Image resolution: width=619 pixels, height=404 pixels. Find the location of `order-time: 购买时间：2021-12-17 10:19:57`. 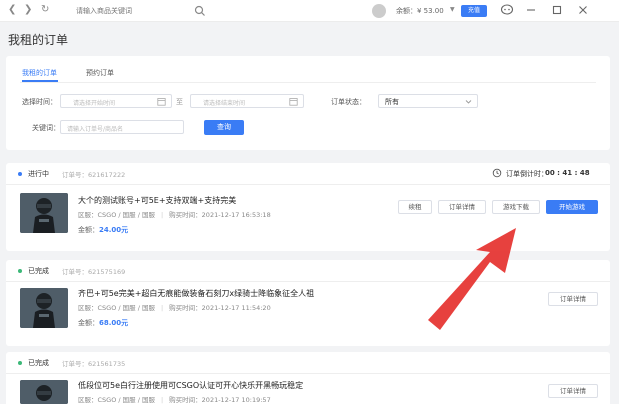

order-time: 购买时间：2021-12-17 10:19:57 is located at coordinates (220, 400).